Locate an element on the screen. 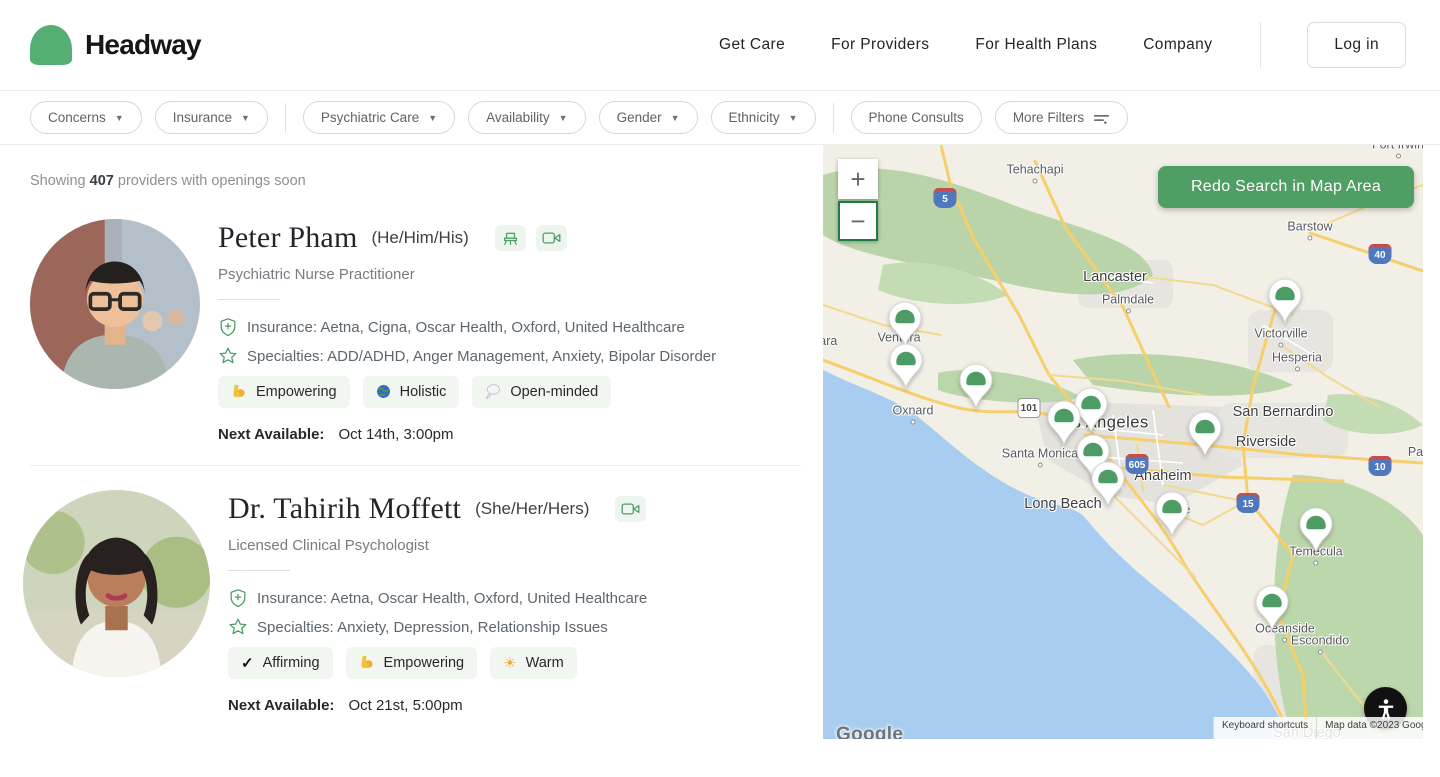  in-person-chair-icon is located at coordinates (510, 238).